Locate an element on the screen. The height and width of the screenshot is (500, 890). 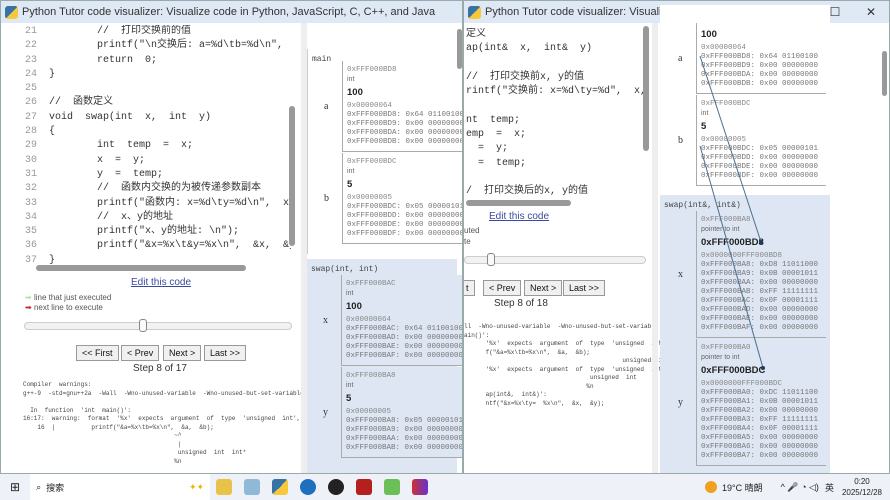
vscode-icon is located at coordinates (308, 487).